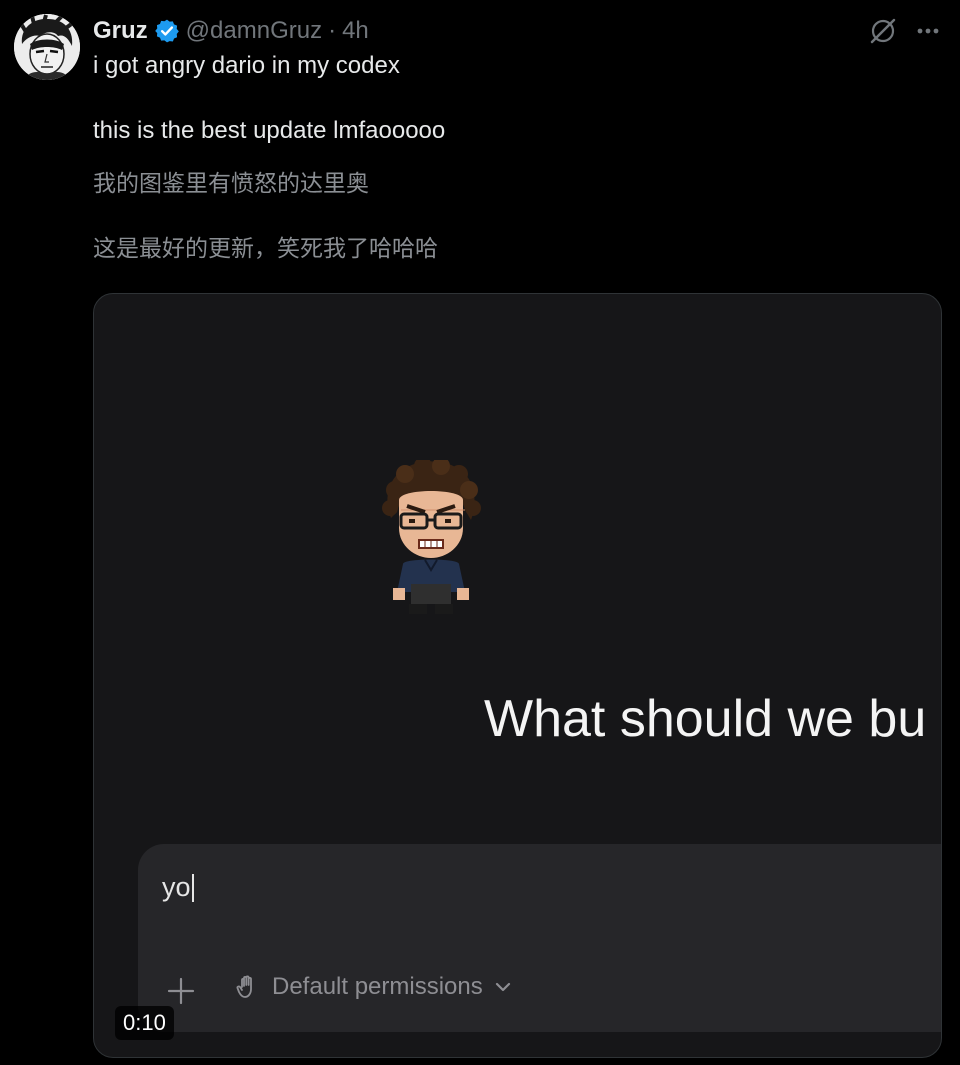 The image size is (960, 1065). I want to click on post-time: 4h, so click(355, 31).